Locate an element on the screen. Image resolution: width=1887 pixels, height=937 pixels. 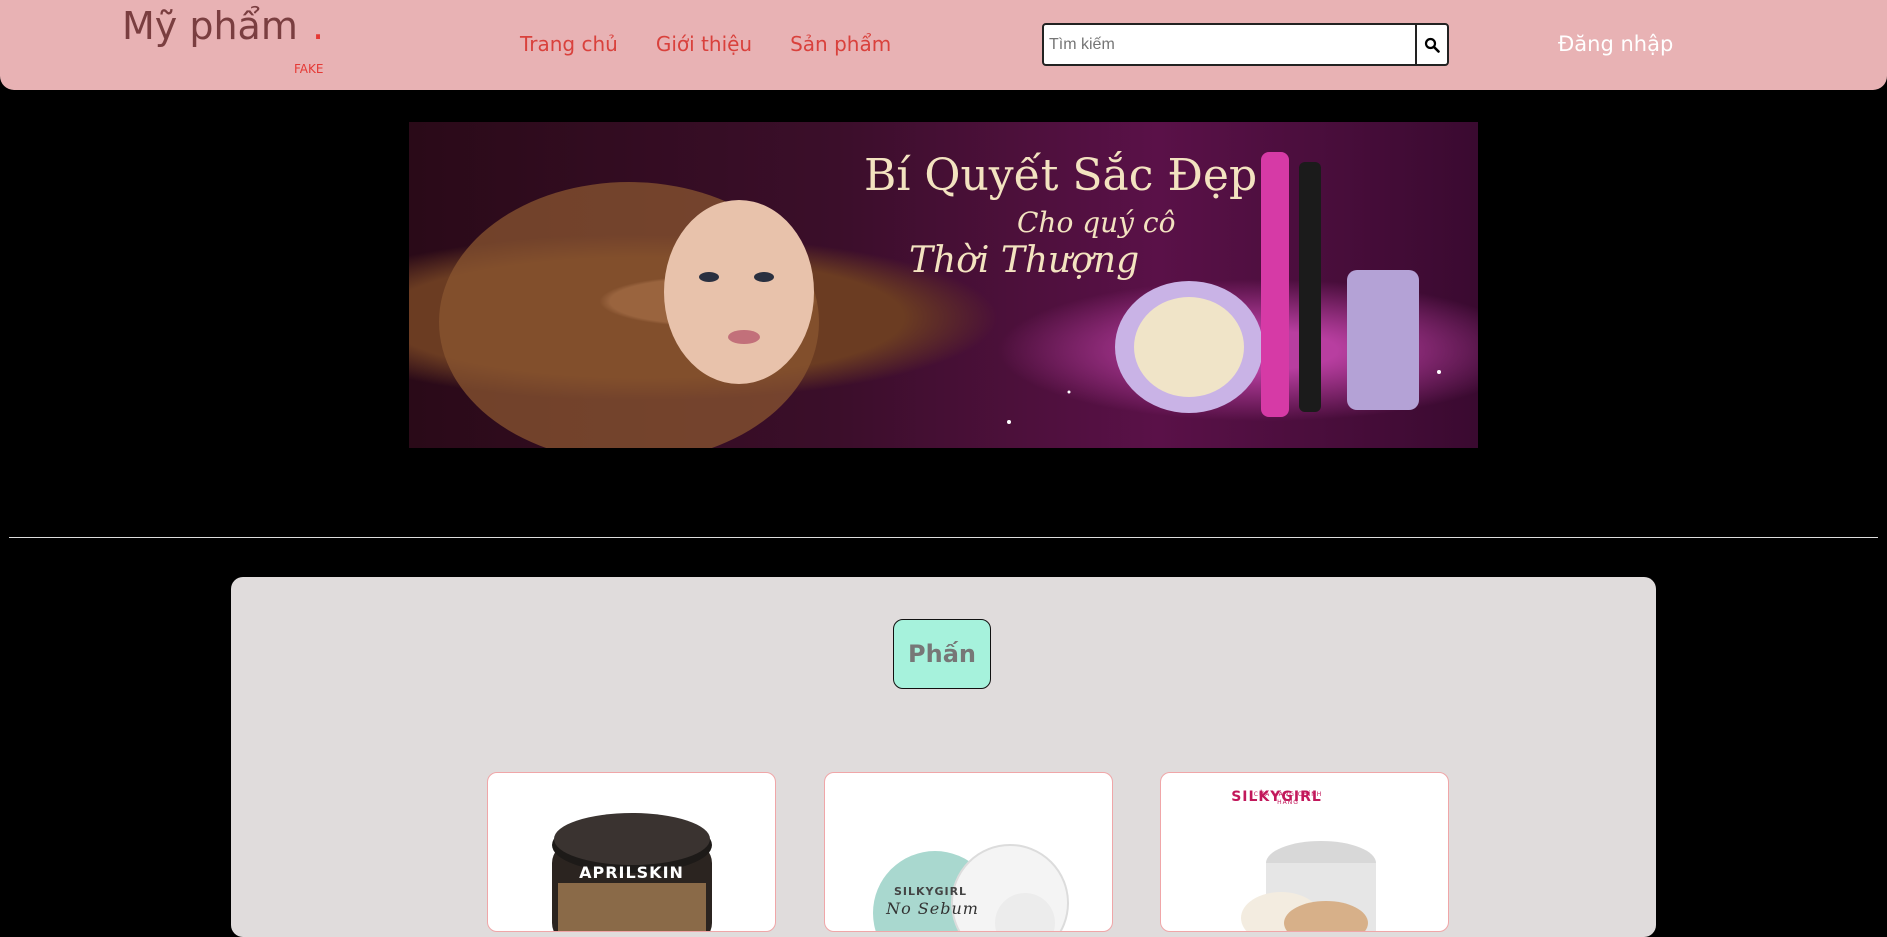
search-icon is located at coordinates (1432, 45).